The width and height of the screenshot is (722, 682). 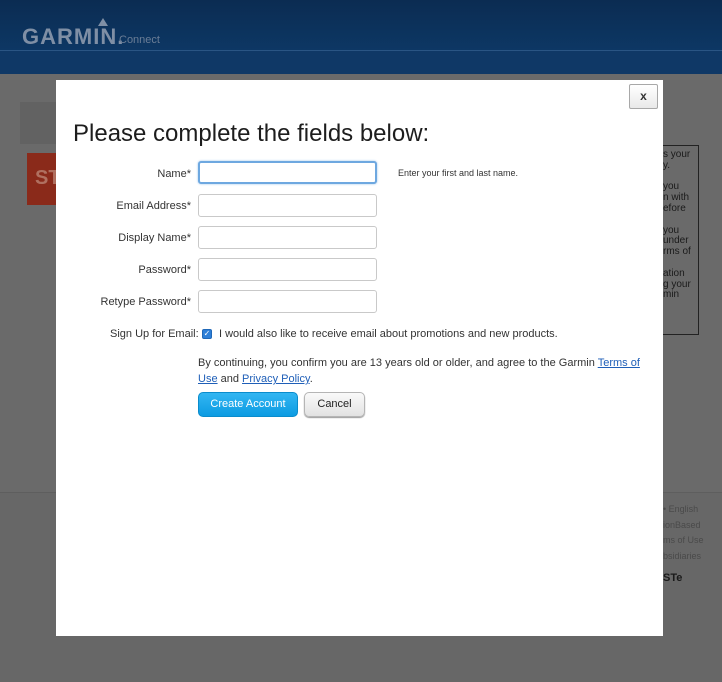 What do you see at coordinates (154, 238) in the screenshot?
I see `display-name-label: Display Name*` at bounding box center [154, 238].